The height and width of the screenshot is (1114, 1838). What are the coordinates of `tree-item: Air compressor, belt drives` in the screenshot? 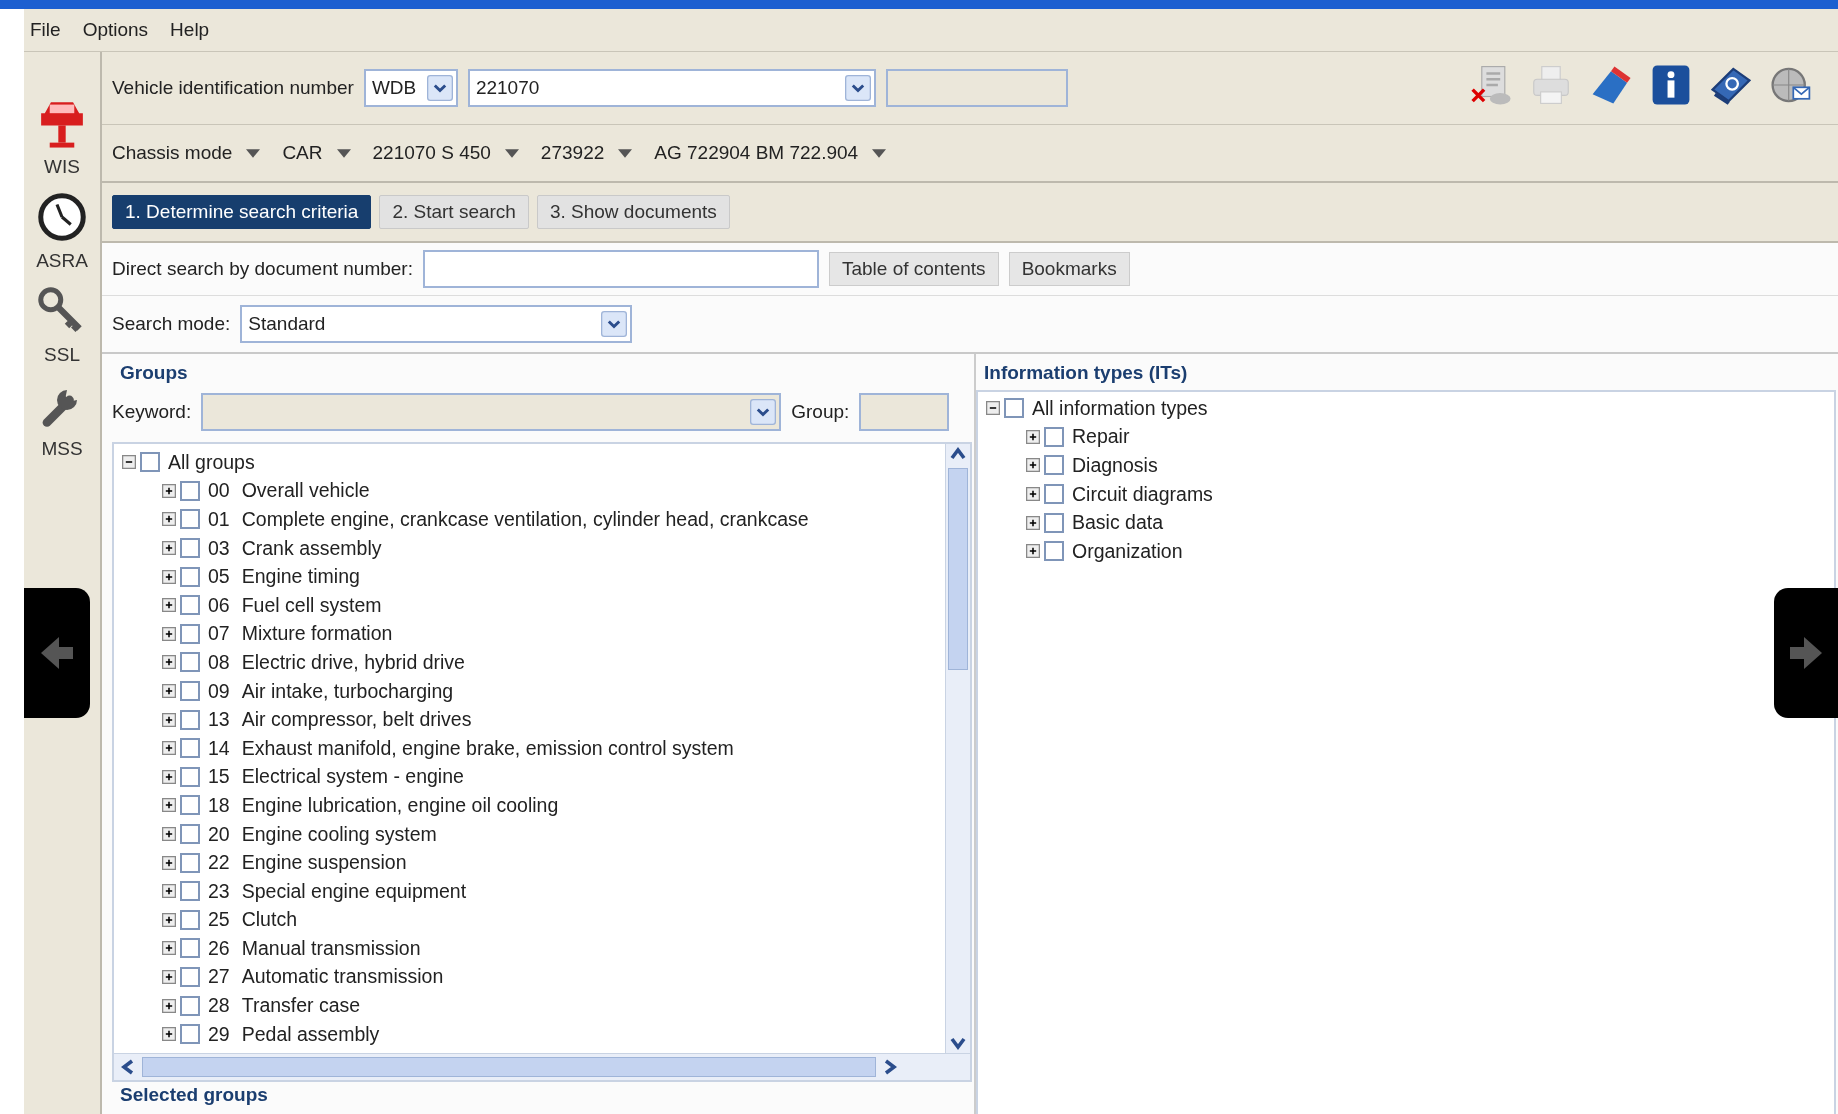 It's located at (356, 720).